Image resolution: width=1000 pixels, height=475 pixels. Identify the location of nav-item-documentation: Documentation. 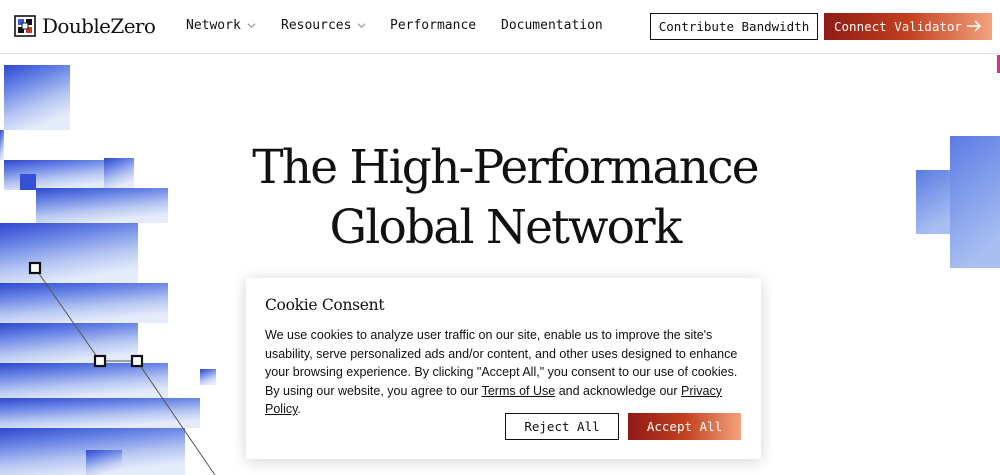
(552, 25).